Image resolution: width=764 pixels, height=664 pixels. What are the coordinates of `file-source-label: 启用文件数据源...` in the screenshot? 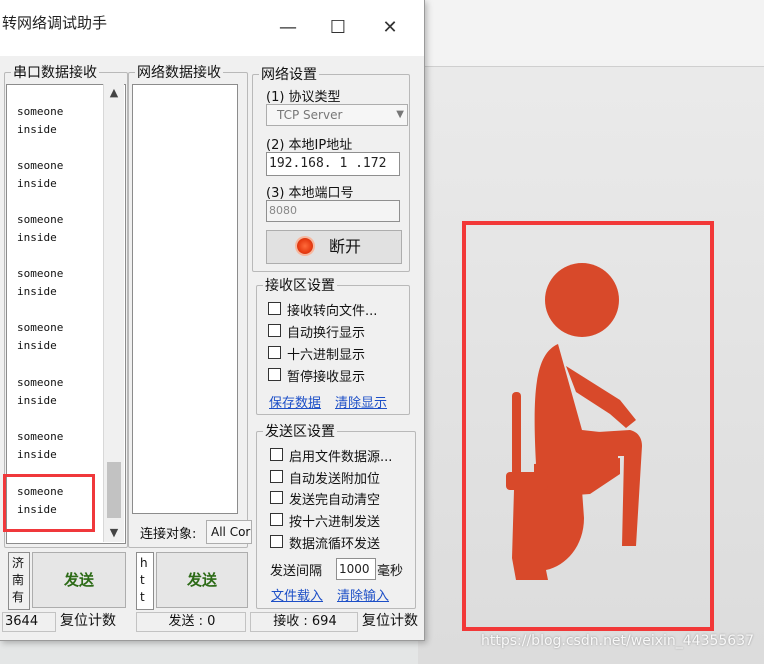 It's located at (341, 457).